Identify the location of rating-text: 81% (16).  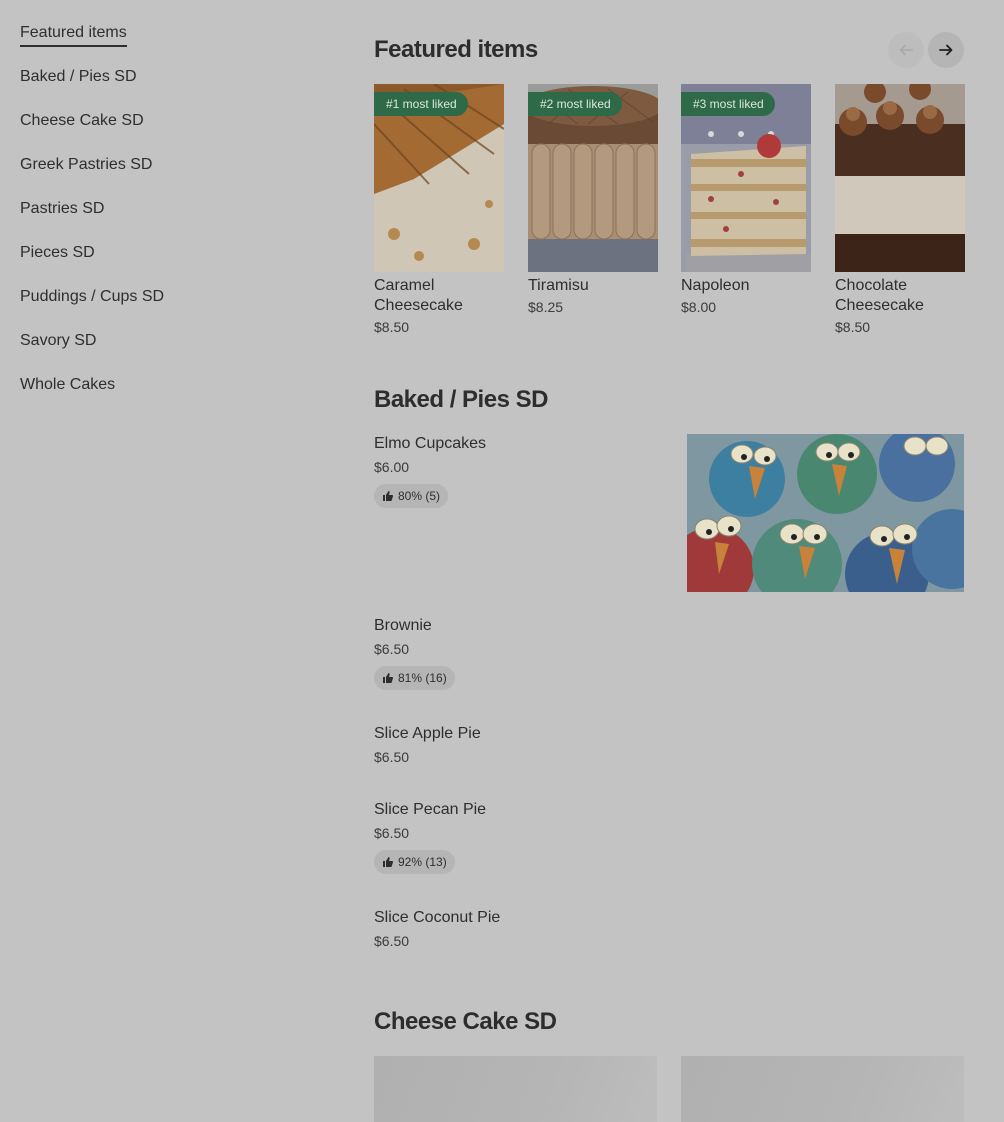
(422, 678).